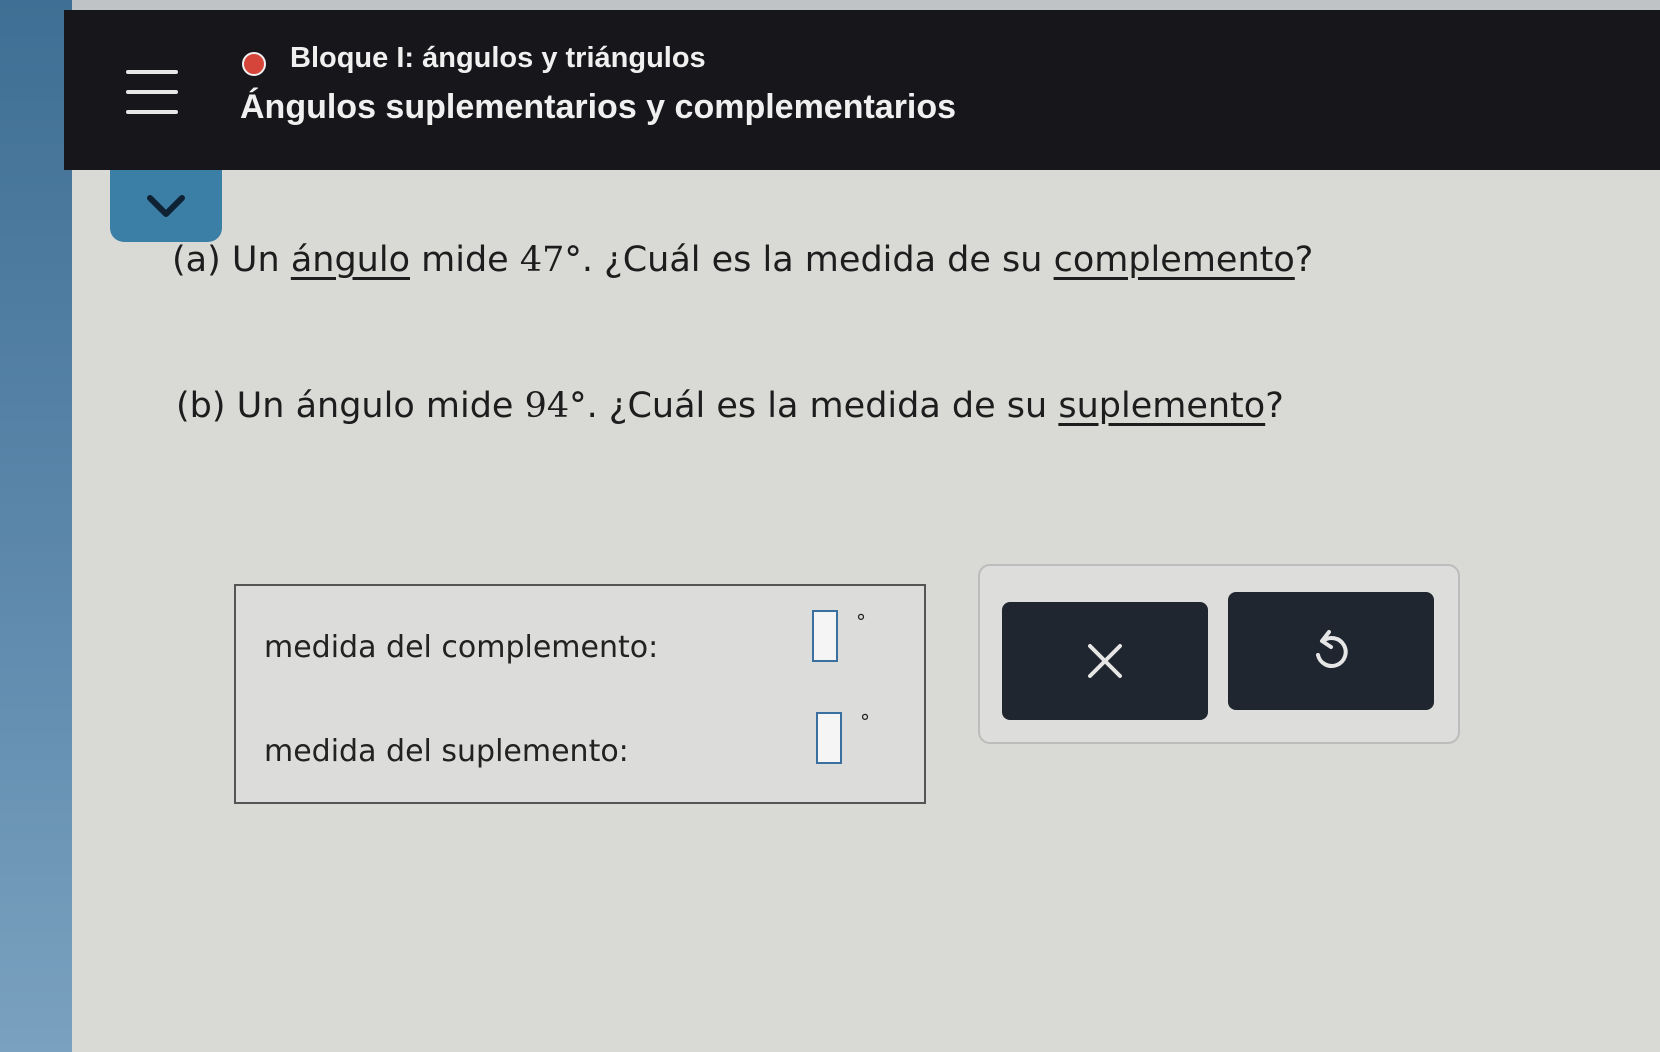 Image resolution: width=1660 pixels, height=1052 pixels. Describe the element at coordinates (822, 406) in the screenshot. I see `question-b-text: . ¿Cuál es la medida de su` at that location.